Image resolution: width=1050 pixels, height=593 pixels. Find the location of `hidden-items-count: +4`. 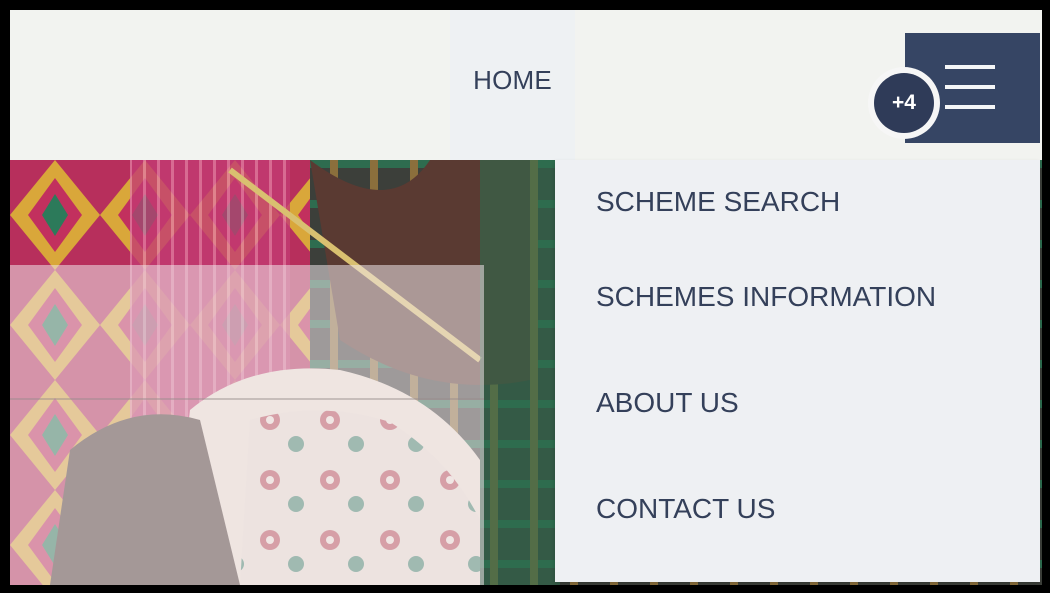

hidden-items-count: +4 is located at coordinates (904, 103).